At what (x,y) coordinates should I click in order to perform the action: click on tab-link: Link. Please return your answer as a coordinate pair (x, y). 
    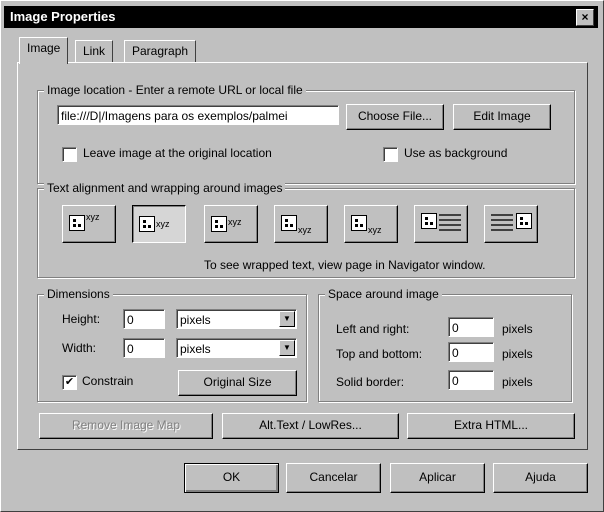
    Looking at the image, I should click on (94, 51).